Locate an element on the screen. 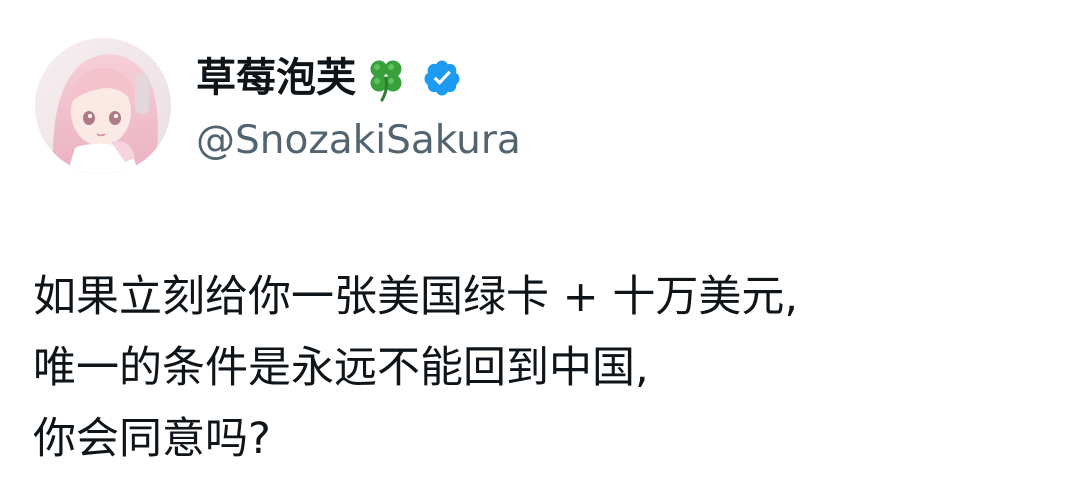 The height and width of the screenshot is (496, 1090). author-handle: @SnozakiSakura is located at coordinates (358, 141).